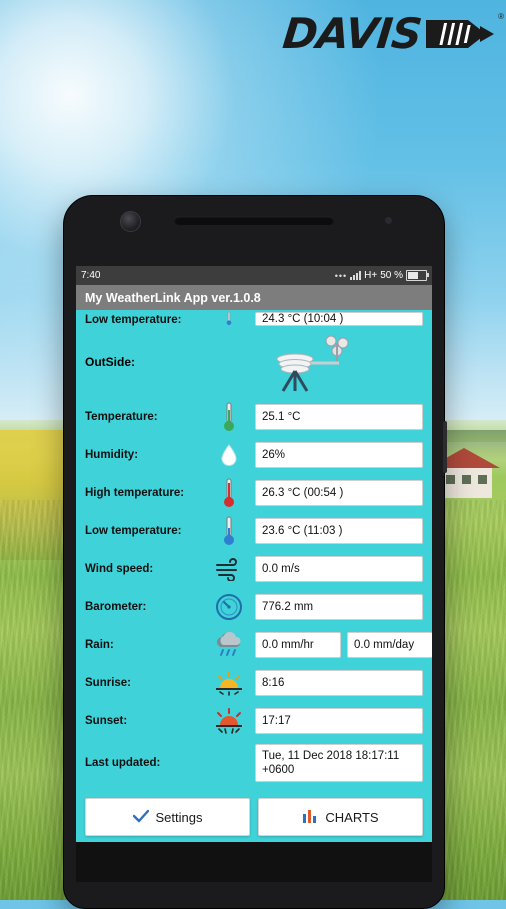  Describe the element at coordinates (356, 275) in the screenshot. I see `signal-bars-icon` at that location.